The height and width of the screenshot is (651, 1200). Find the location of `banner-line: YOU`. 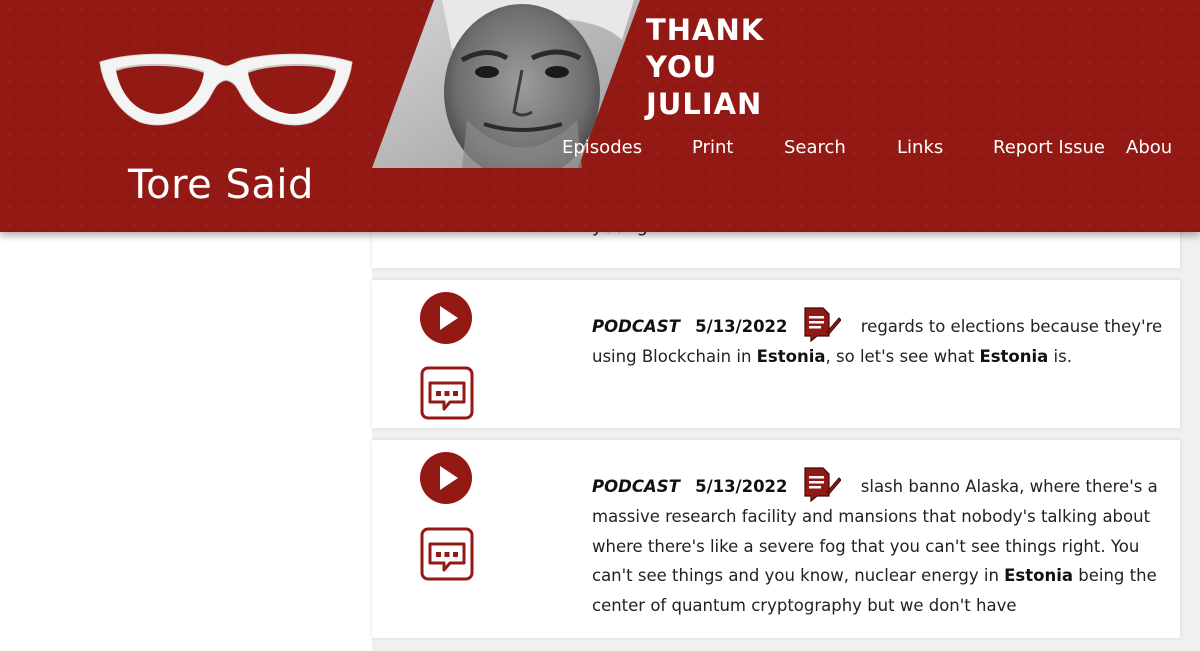

banner-line: YOU is located at coordinates (682, 67).